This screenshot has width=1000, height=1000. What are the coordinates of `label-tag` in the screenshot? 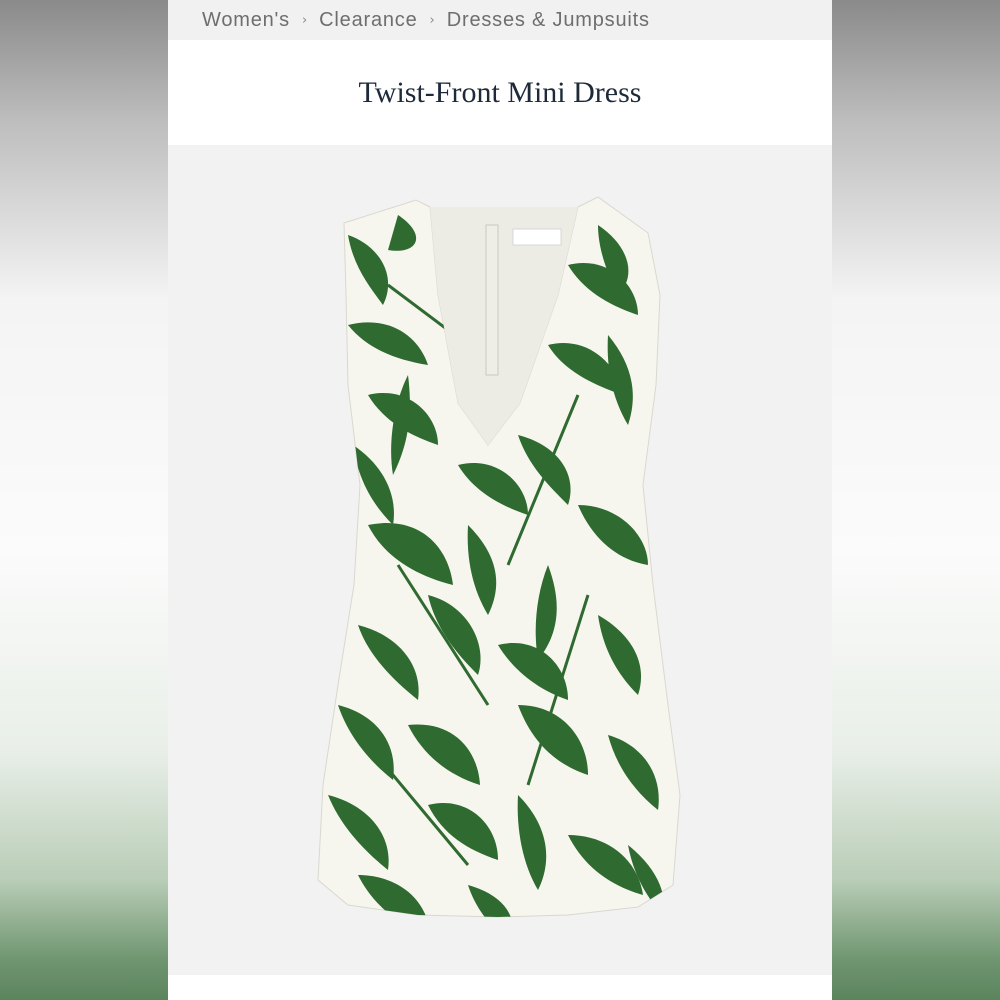 It's located at (537, 237).